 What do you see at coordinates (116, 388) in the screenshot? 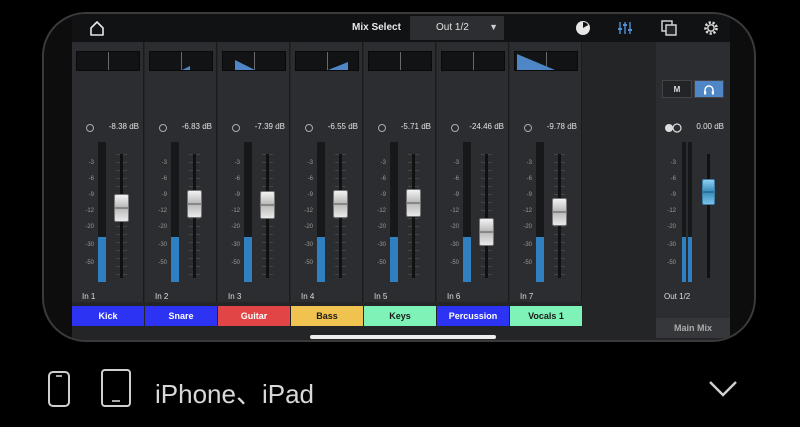
I see `tablet-icon` at bounding box center [116, 388].